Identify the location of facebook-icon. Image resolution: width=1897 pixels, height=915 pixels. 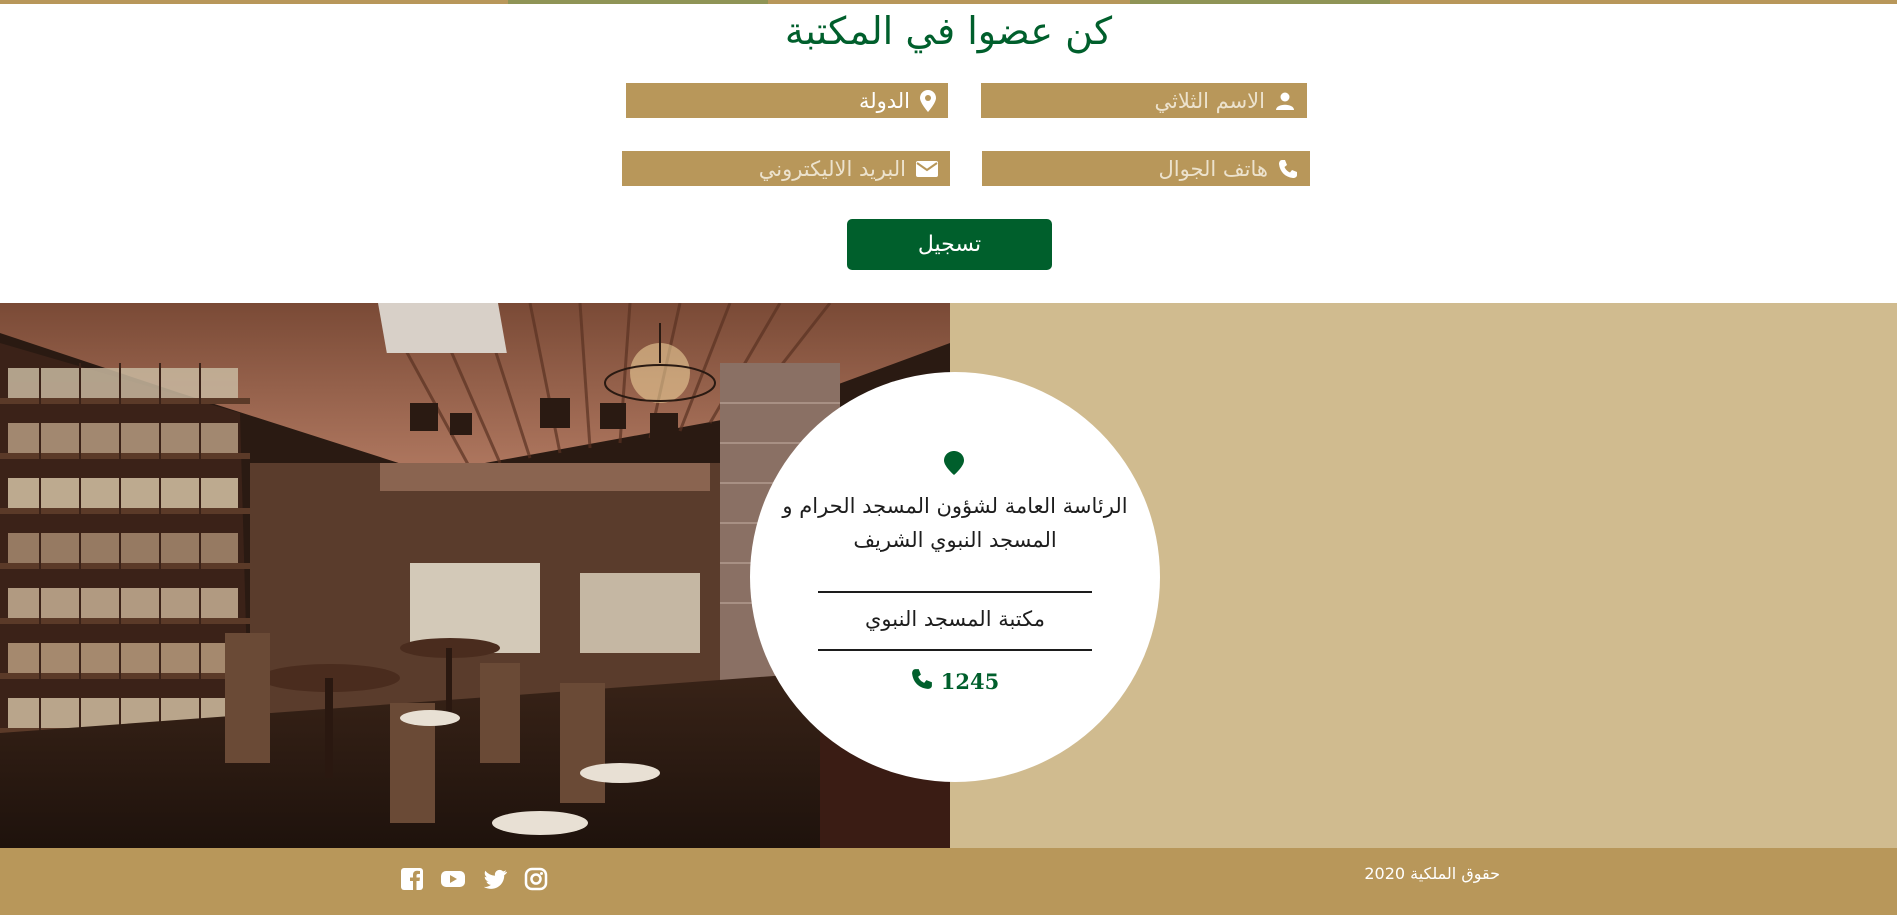
(412, 879).